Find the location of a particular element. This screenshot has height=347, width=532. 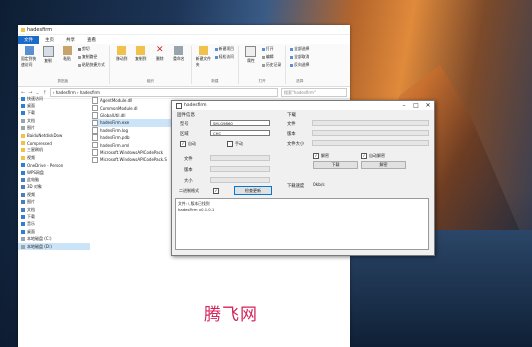

nav-item: 此电脑 is located at coordinates (54, 179).